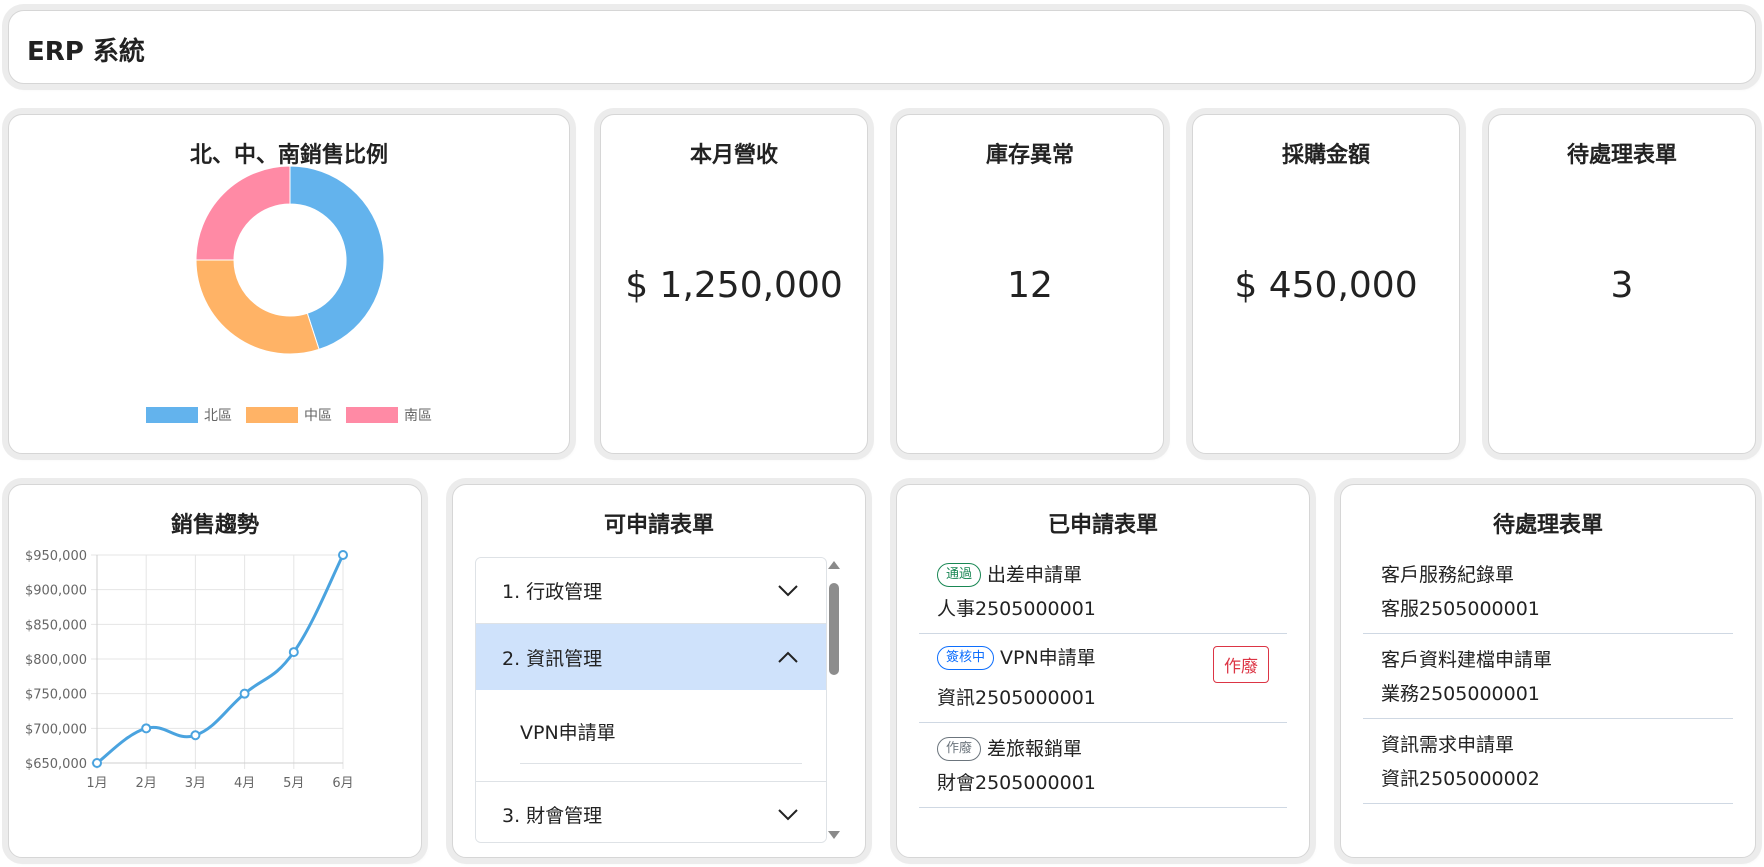 The image size is (1764, 867). What do you see at coordinates (552, 658) in the screenshot?
I see `accordion-label-it: 2. 資訊管理` at bounding box center [552, 658].